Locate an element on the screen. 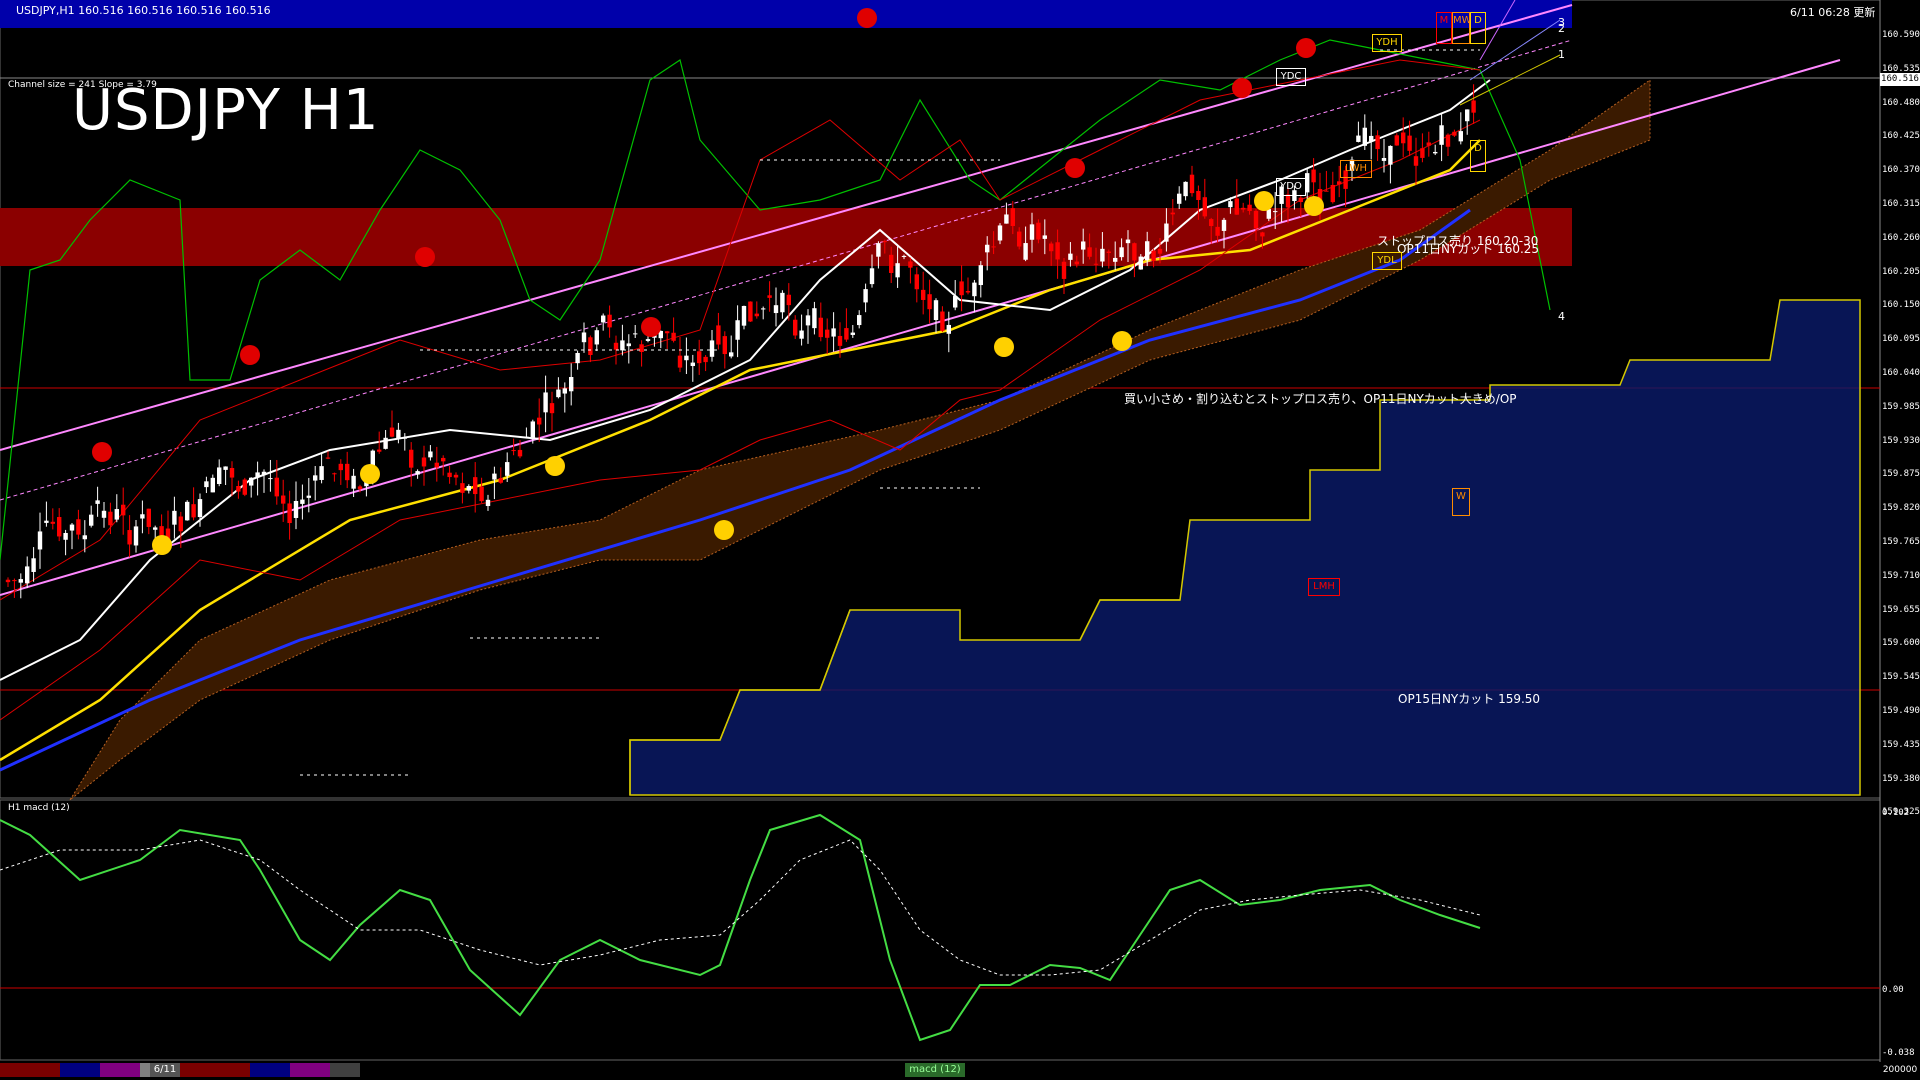 The width and height of the screenshot is (1920, 1080). price-tick-label: 160.480 is located at coordinates (1901, 102).